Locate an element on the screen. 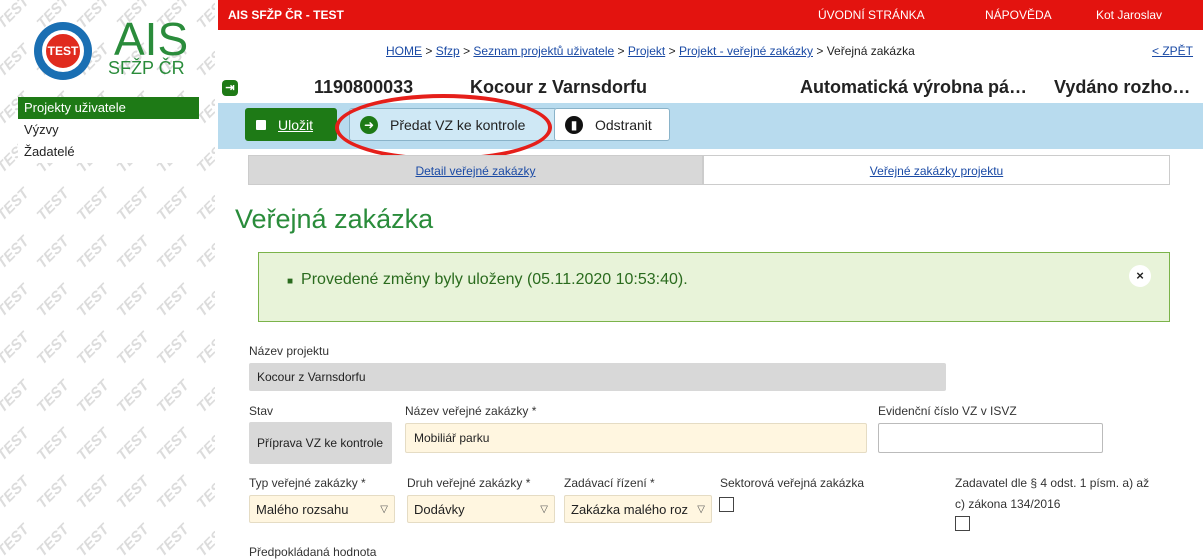 Image resolution: width=1203 pixels, height=559 pixels. save-icon is located at coordinates (261, 124).